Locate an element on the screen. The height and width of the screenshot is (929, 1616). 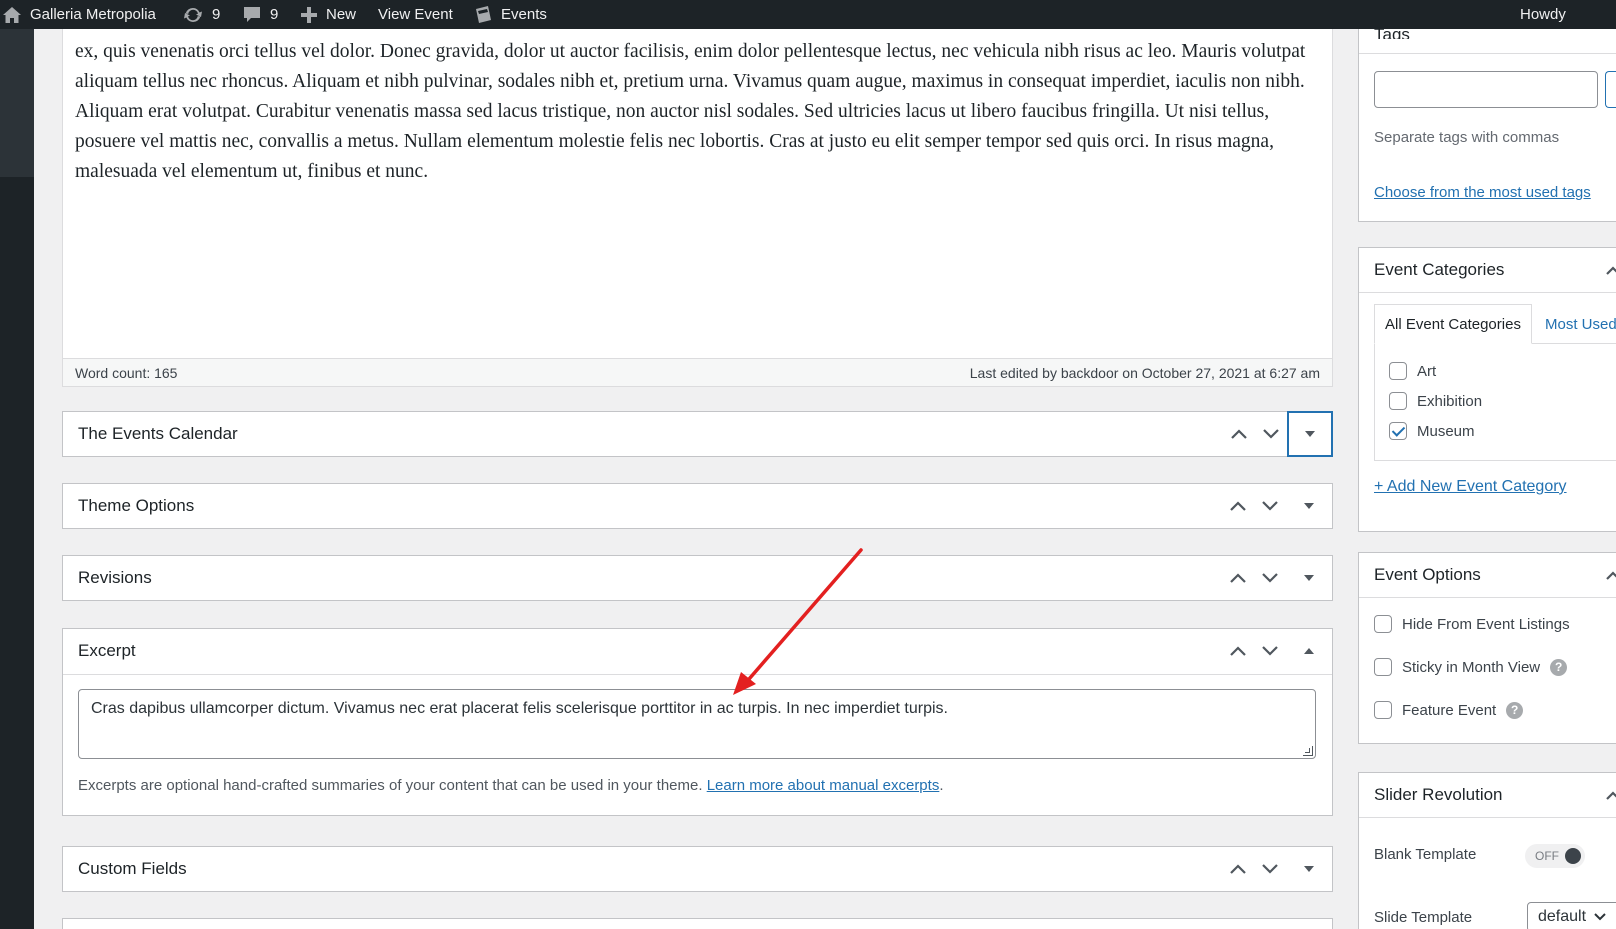
events-link: Events is located at coordinates (510, 14).